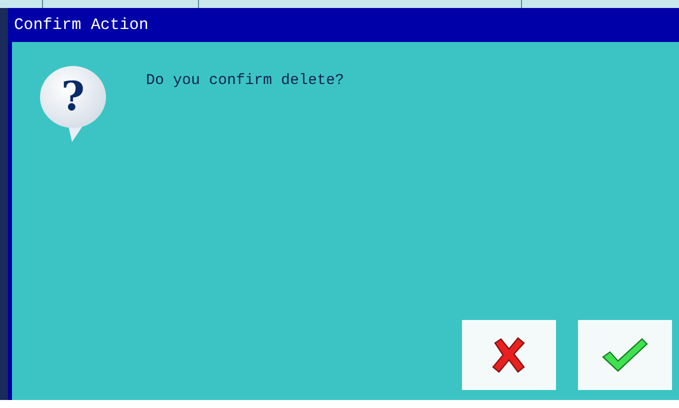 The image size is (679, 408). What do you see at coordinates (509, 355) in the screenshot?
I see `cancel-button` at bounding box center [509, 355].